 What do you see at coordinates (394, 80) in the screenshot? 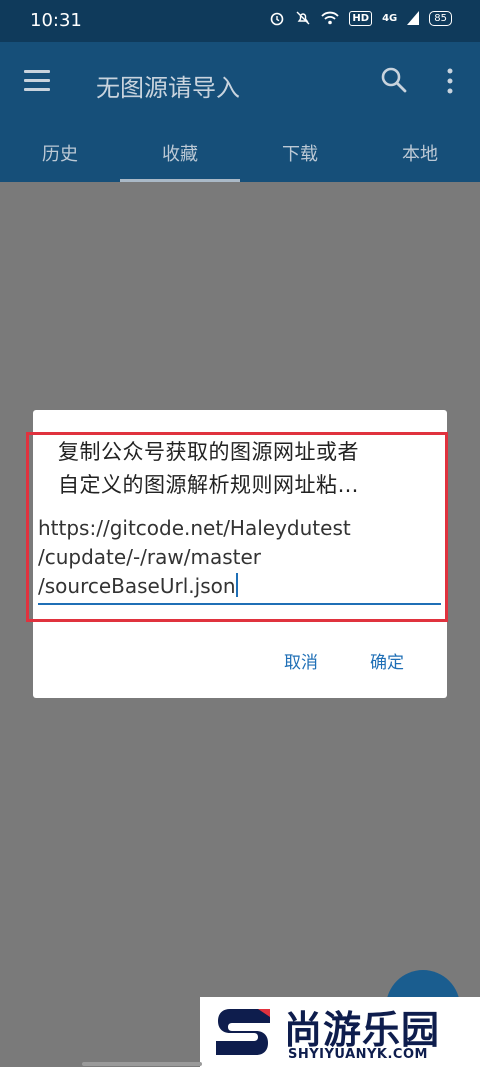
I see `search-icon` at bounding box center [394, 80].